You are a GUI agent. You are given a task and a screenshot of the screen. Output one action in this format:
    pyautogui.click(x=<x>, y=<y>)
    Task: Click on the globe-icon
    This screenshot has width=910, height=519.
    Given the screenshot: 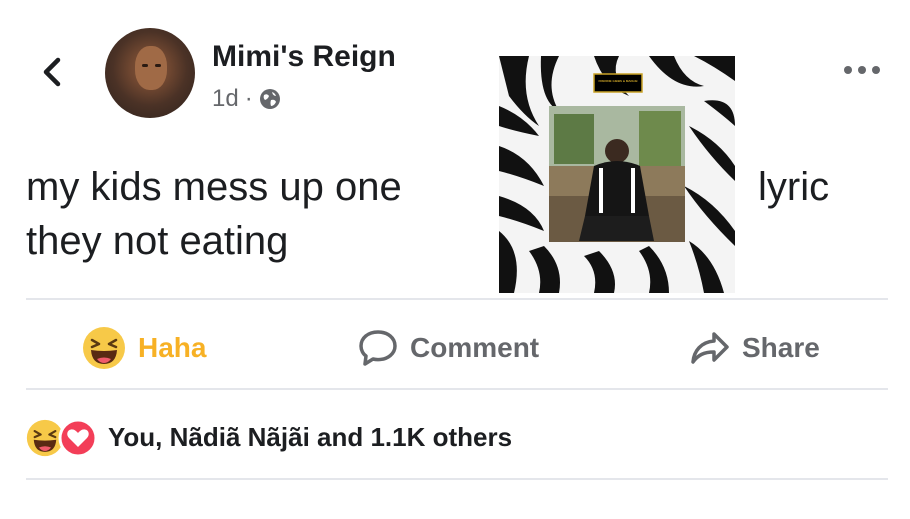 What is the action you would take?
    pyautogui.click(x=269, y=99)
    